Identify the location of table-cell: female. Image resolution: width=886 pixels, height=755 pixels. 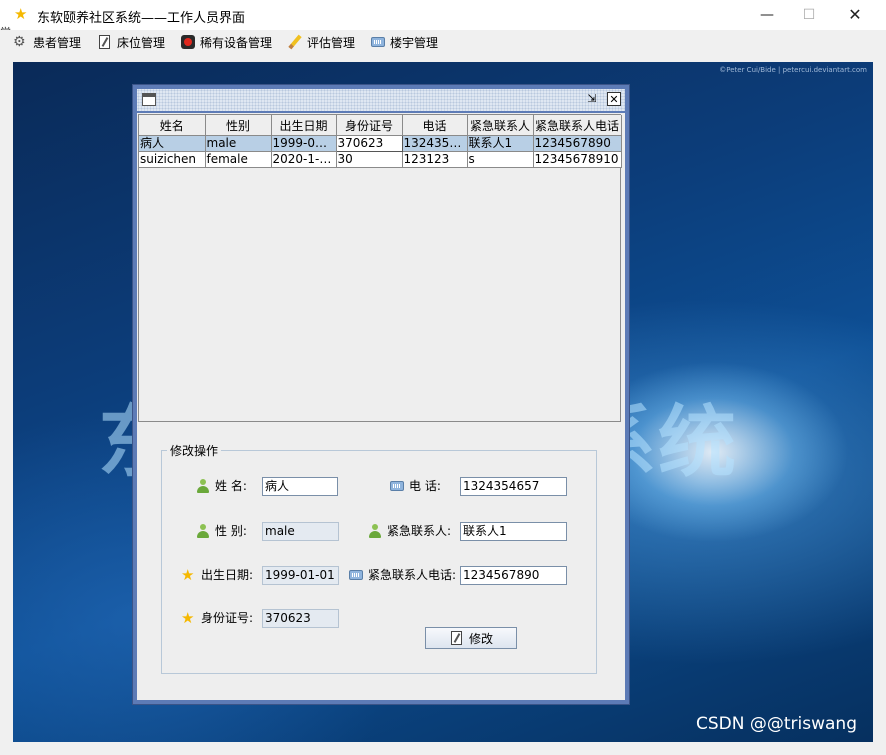
(238, 159).